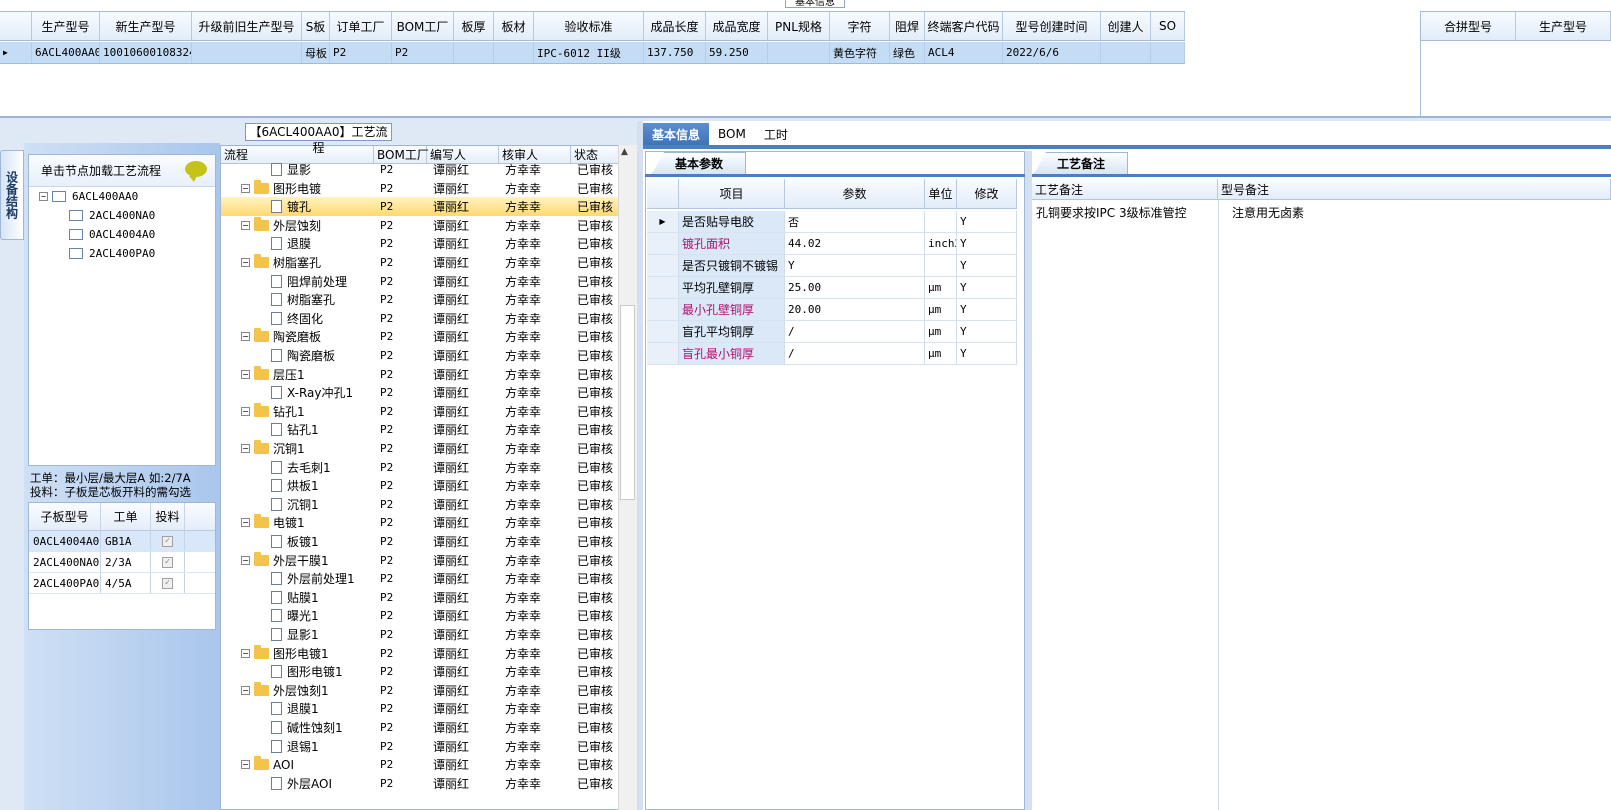 This screenshot has height=810, width=1611. I want to click on col-header: 新生产型号, so click(146, 26).